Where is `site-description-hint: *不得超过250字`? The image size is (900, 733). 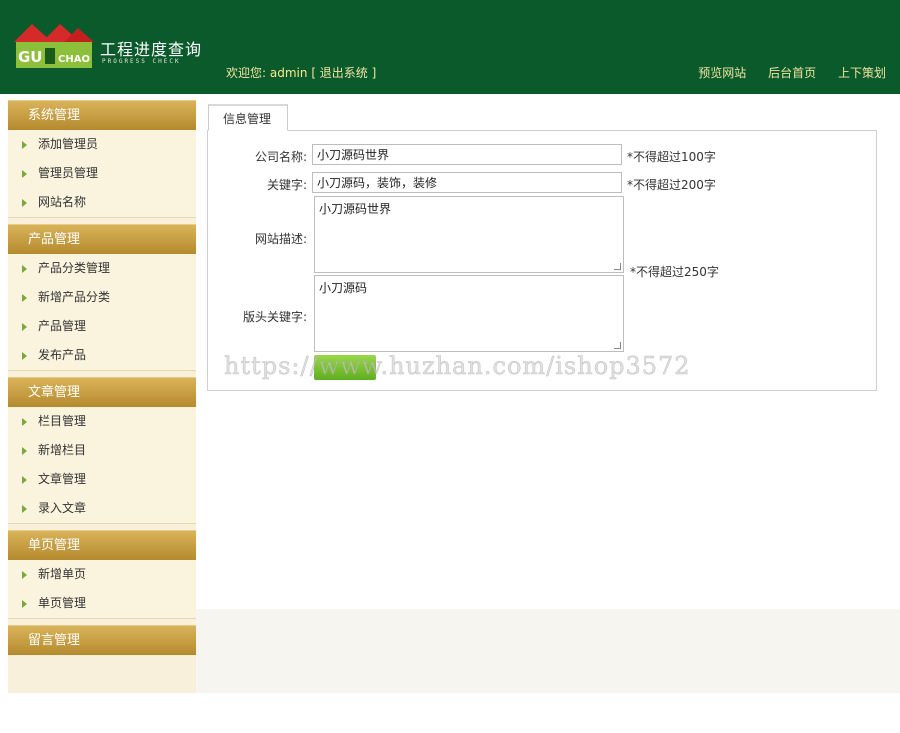
site-description-hint: *不得超过250字 is located at coordinates (674, 272).